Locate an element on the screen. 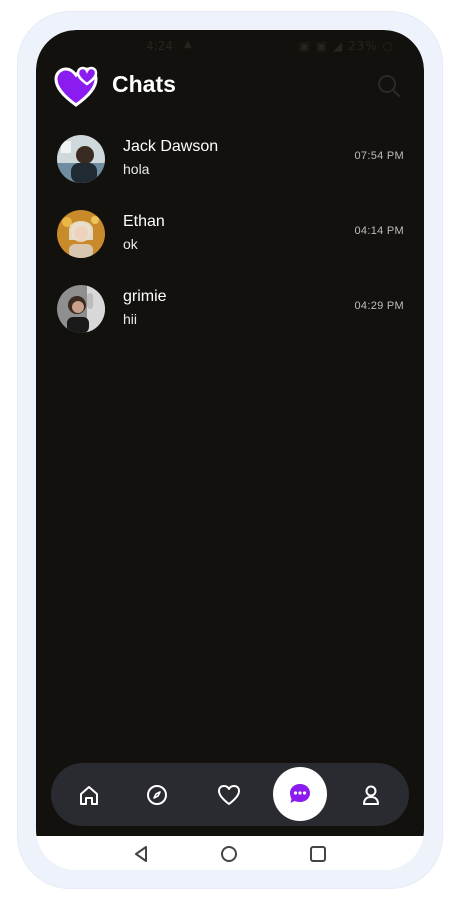  status-bar: 4:24 ▲ ▣ ▣ ◢ 23% ○ is located at coordinates (230, 45).